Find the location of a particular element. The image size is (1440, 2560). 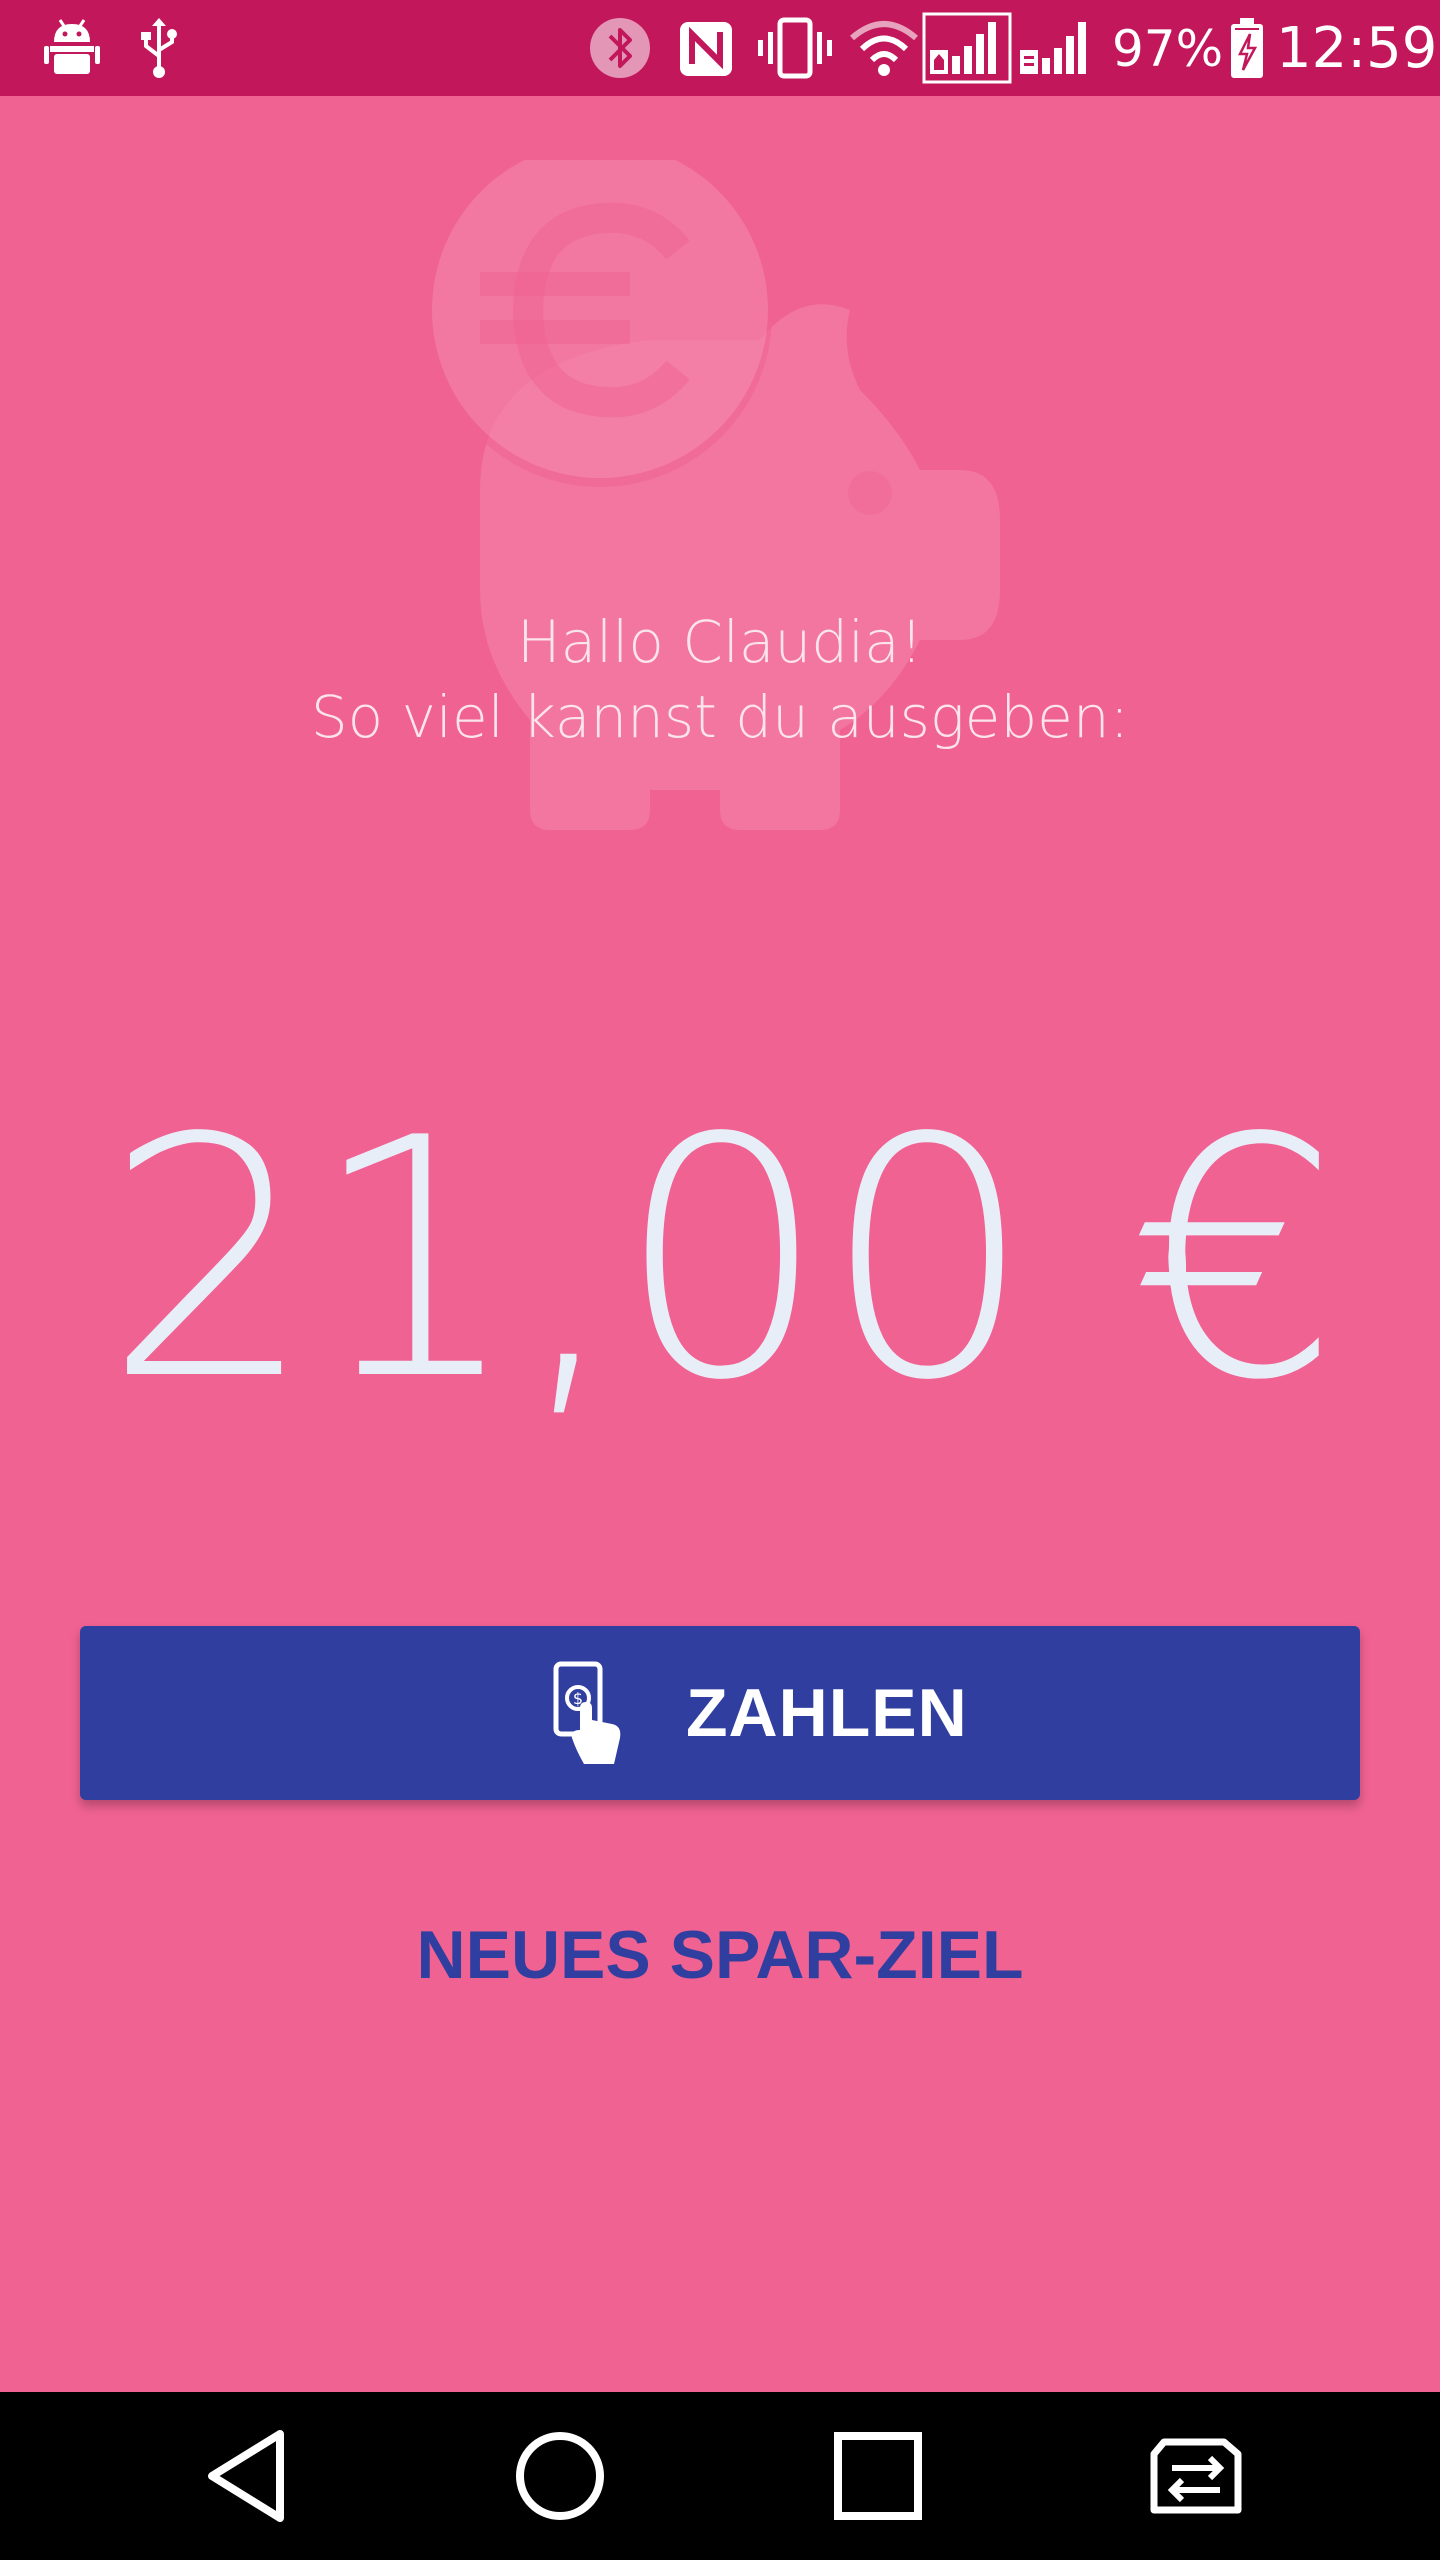

greeting-subtitle: So viel kannst du ausgeben: is located at coordinates (720, 717).